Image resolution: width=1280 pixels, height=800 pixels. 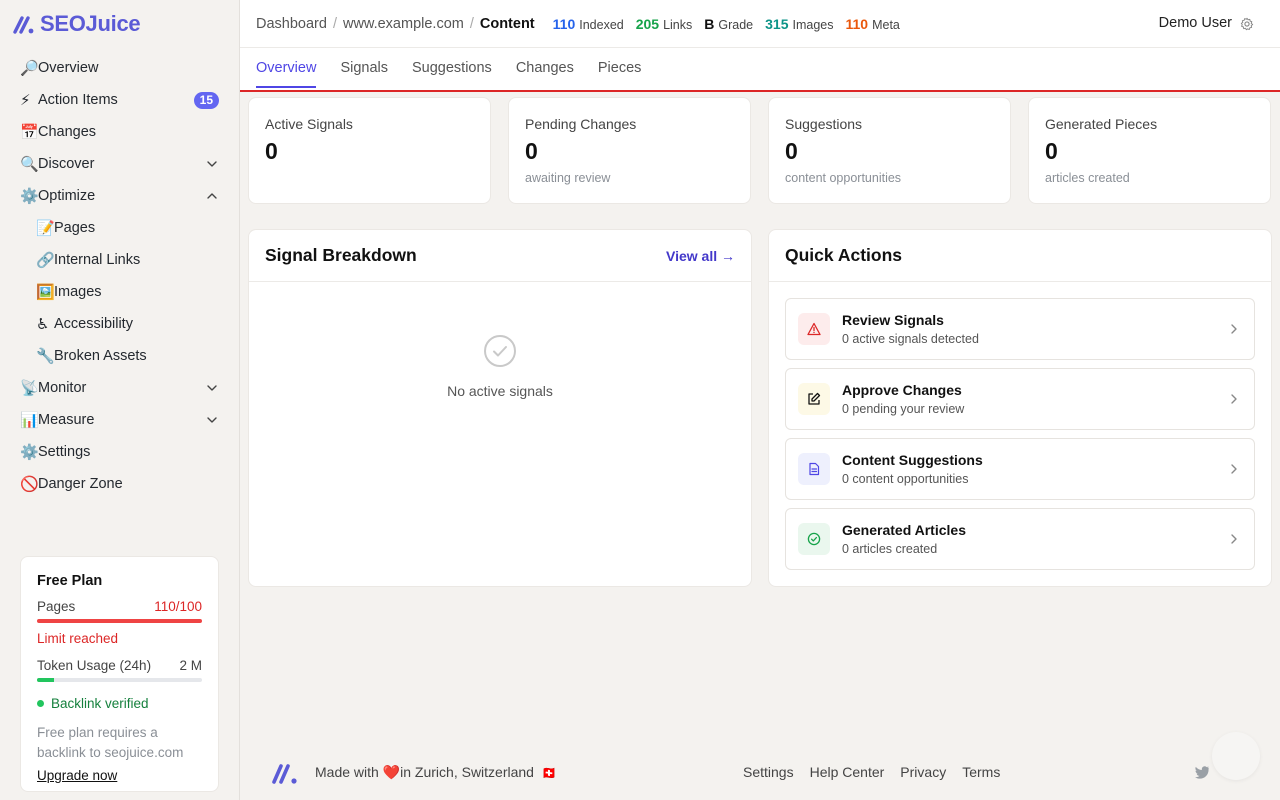 I want to click on footer-link-help-center: Help Center, so click(x=847, y=772).